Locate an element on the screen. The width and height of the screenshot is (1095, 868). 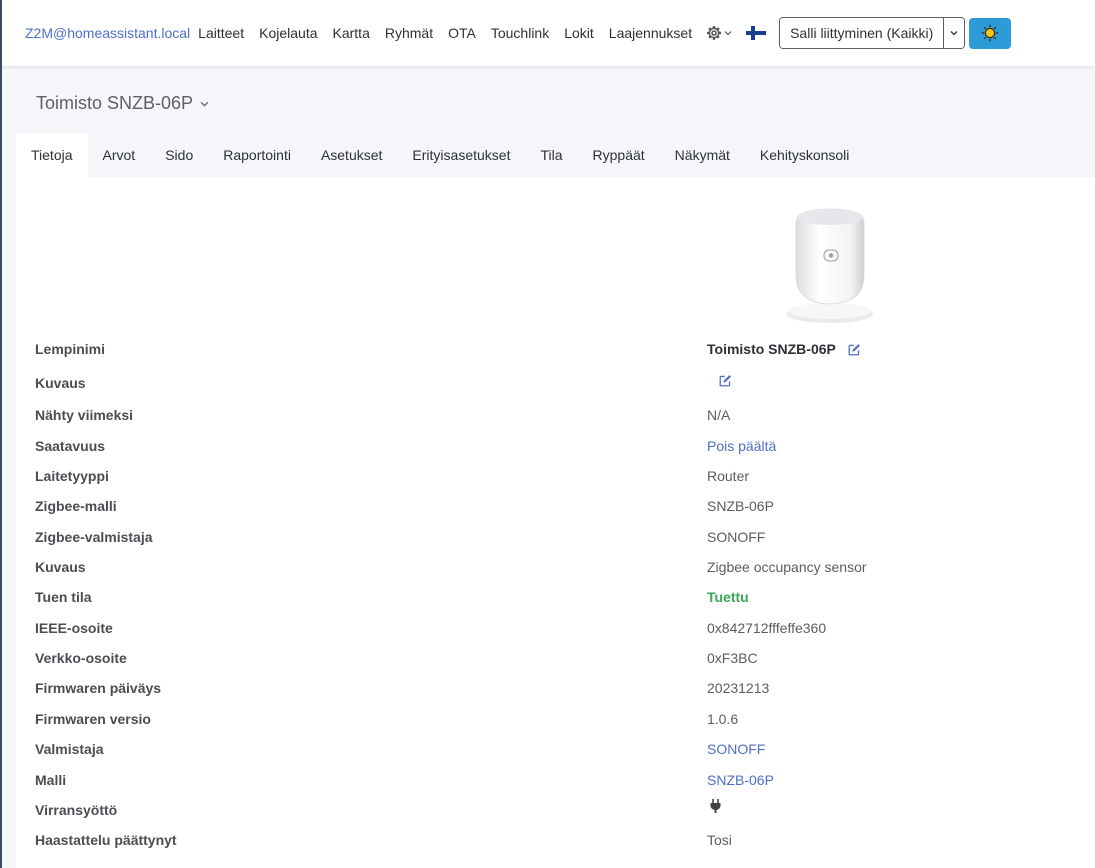
info-value: Router is located at coordinates (728, 476).